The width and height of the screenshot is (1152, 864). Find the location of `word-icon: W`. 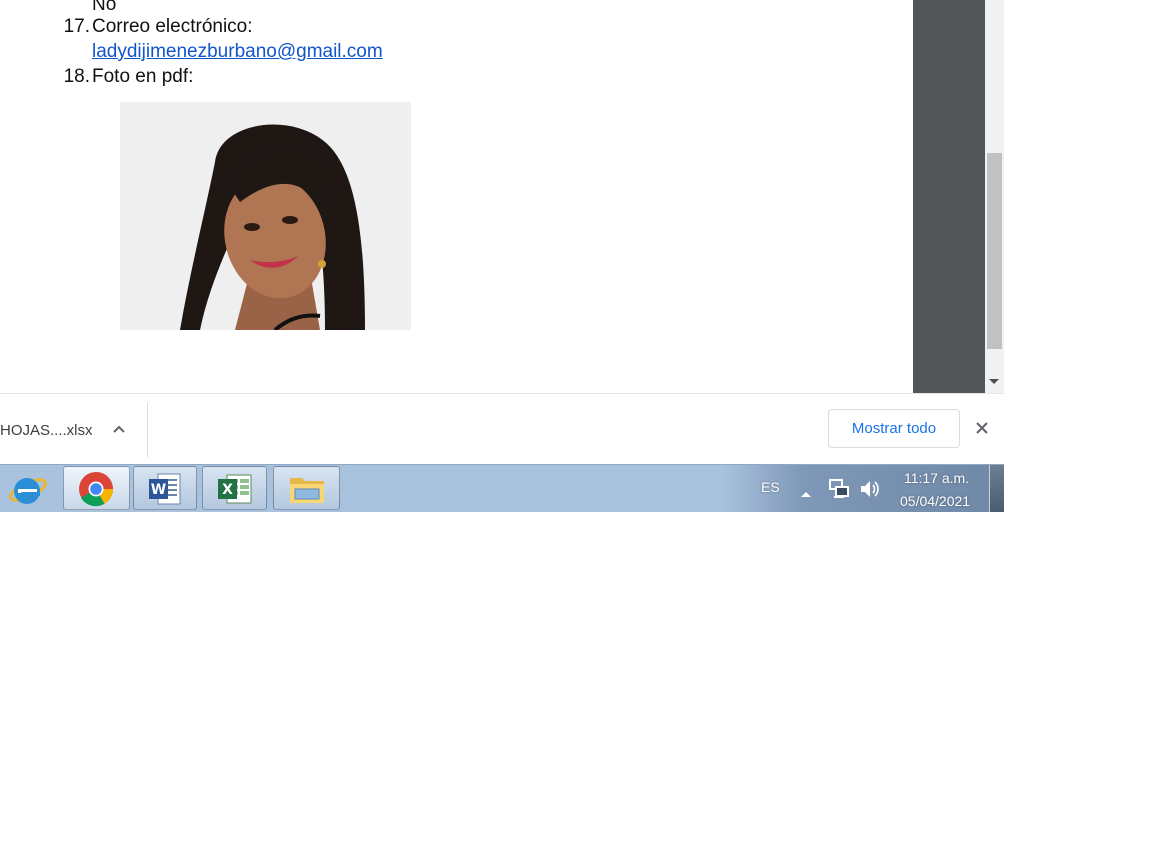

word-icon: W is located at coordinates (165, 489).